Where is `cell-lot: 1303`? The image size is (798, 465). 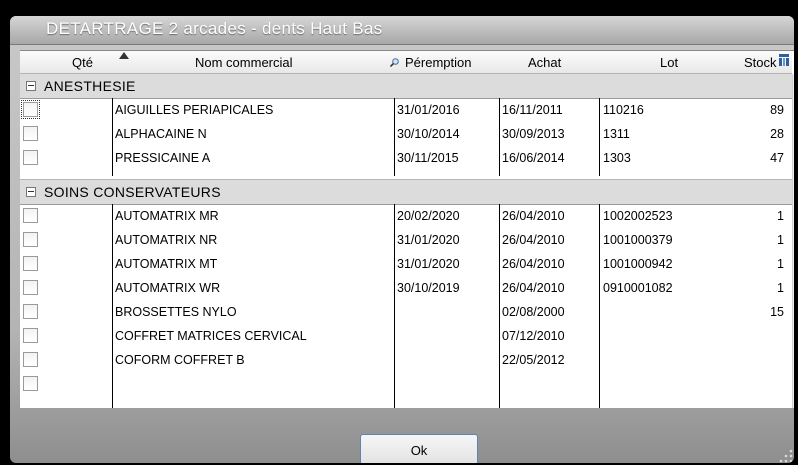 cell-lot: 1303 is located at coordinates (617, 158).